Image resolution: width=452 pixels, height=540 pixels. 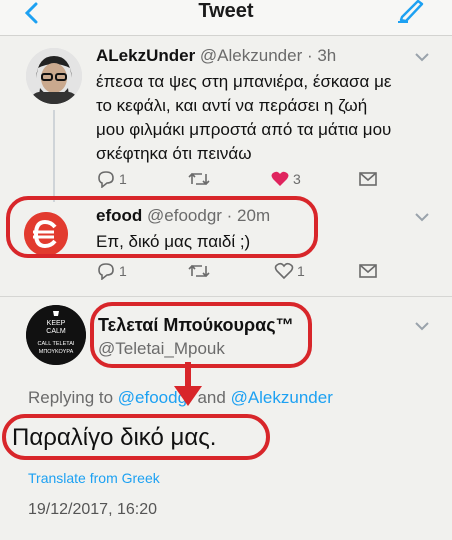 What do you see at coordinates (321, 55) in the screenshot?
I see `tweet-time: · 3h` at bounding box center [321, 55].